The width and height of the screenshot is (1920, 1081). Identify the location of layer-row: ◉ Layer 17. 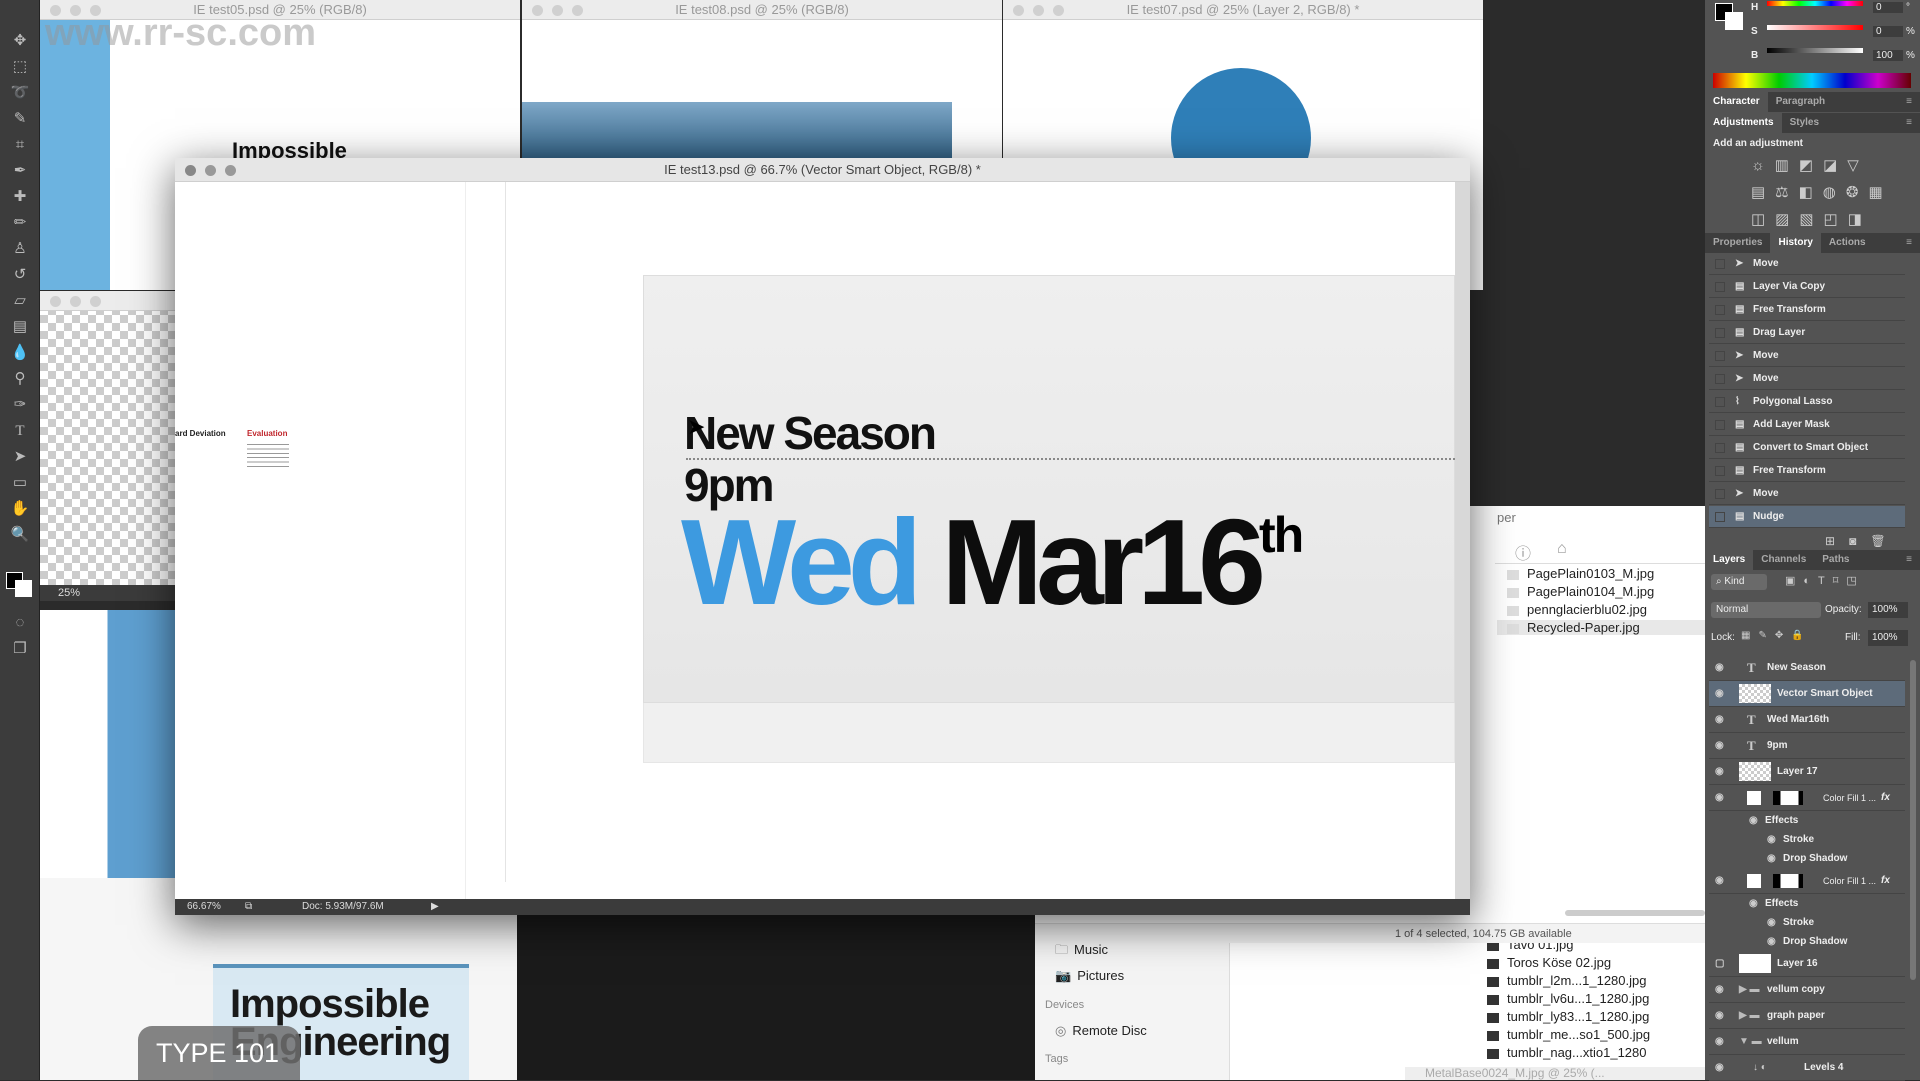
(1807, 772).